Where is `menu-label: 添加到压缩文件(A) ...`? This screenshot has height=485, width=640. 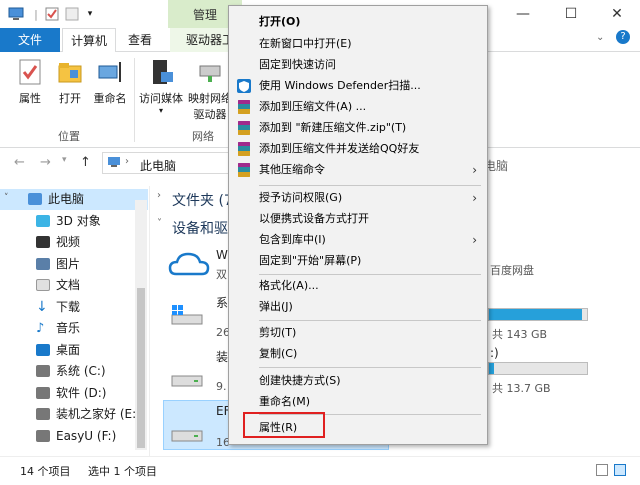 menu-label: 添加到压缩文件(A) ... is located at coordinates (313, 106).